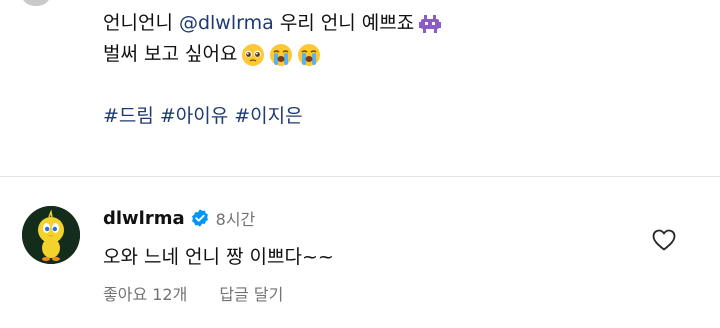 Image resolution: width=720 pixels, height=328 pixels. What do you see at coordinates (170, 54) in the screenshot?
I see `caption-text-2: 벌써 보고 싶어요` at bounding box center [170, 54].